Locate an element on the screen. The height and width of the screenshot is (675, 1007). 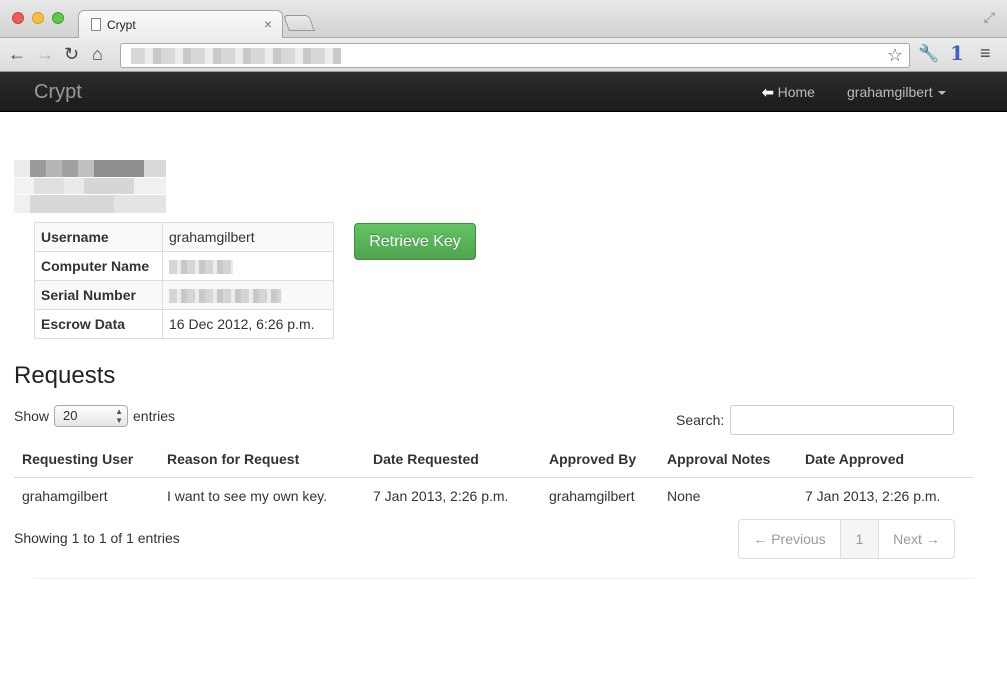
page-number-button: 1 is located at coordinates (860, 539).